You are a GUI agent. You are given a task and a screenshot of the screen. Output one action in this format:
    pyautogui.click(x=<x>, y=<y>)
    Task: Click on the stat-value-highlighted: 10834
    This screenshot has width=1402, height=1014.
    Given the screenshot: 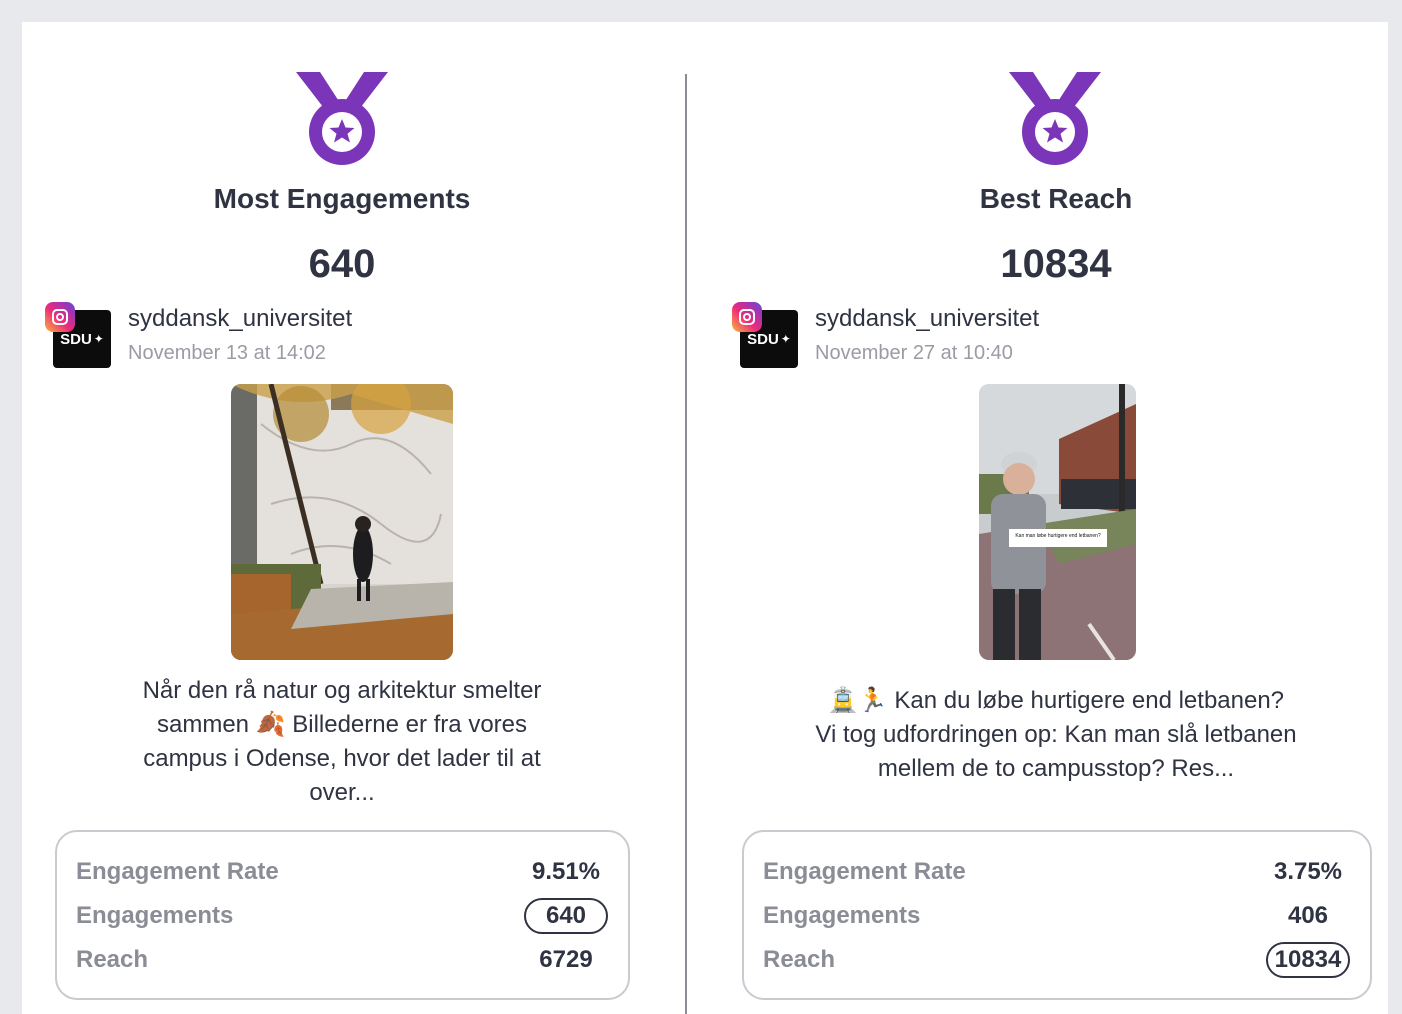 What is the action you would take?
    pyautogui.click(x=1308, y=960)
    